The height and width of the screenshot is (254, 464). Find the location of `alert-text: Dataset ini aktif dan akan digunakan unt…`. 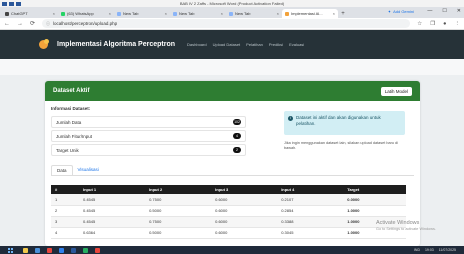

alert-text: Dataset ini aktif dan akan digunakan unt… is located at coordinates (338, 120).